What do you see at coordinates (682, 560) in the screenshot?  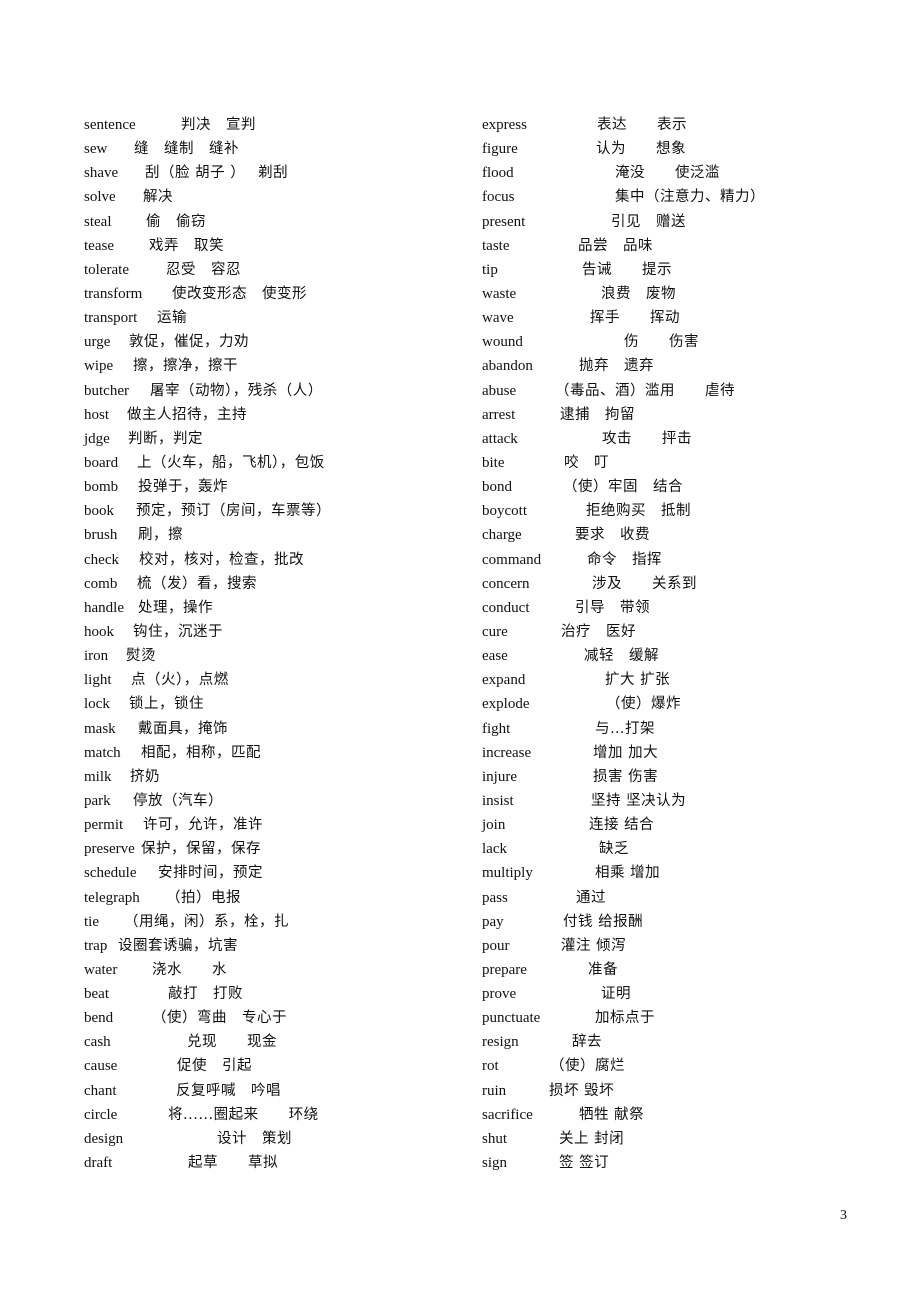 I see `vocab-entry: command 命令 指挥` at bounding box center [682, 560].